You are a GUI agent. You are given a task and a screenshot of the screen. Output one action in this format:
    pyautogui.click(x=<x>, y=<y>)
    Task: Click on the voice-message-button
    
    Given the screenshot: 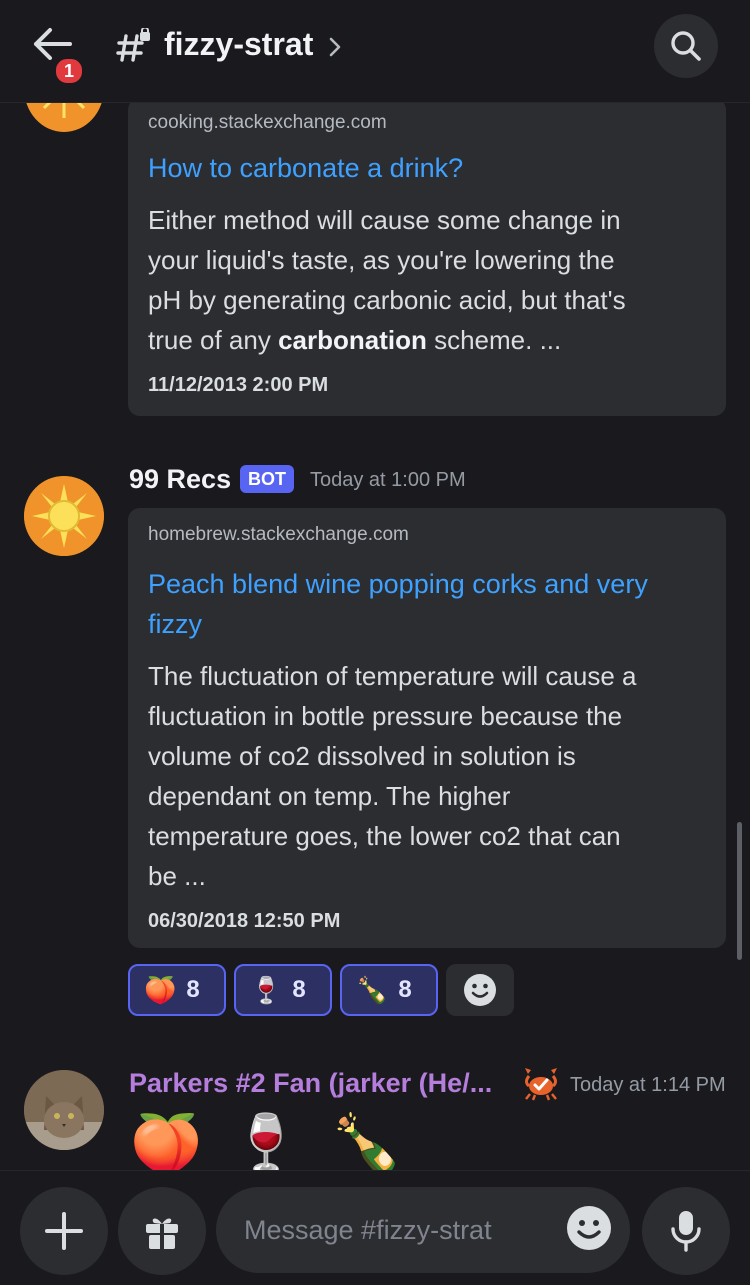 What is the action you would take?
    pyautogui.click(x=686, y=1231)
    